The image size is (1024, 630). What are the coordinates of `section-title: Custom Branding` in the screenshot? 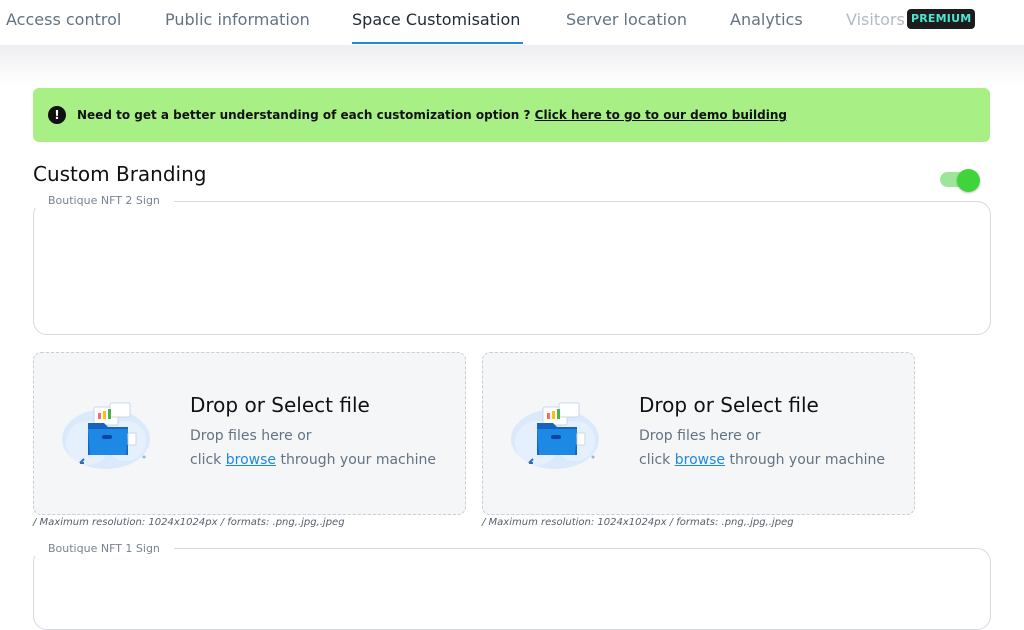 It's located at (120, 174).